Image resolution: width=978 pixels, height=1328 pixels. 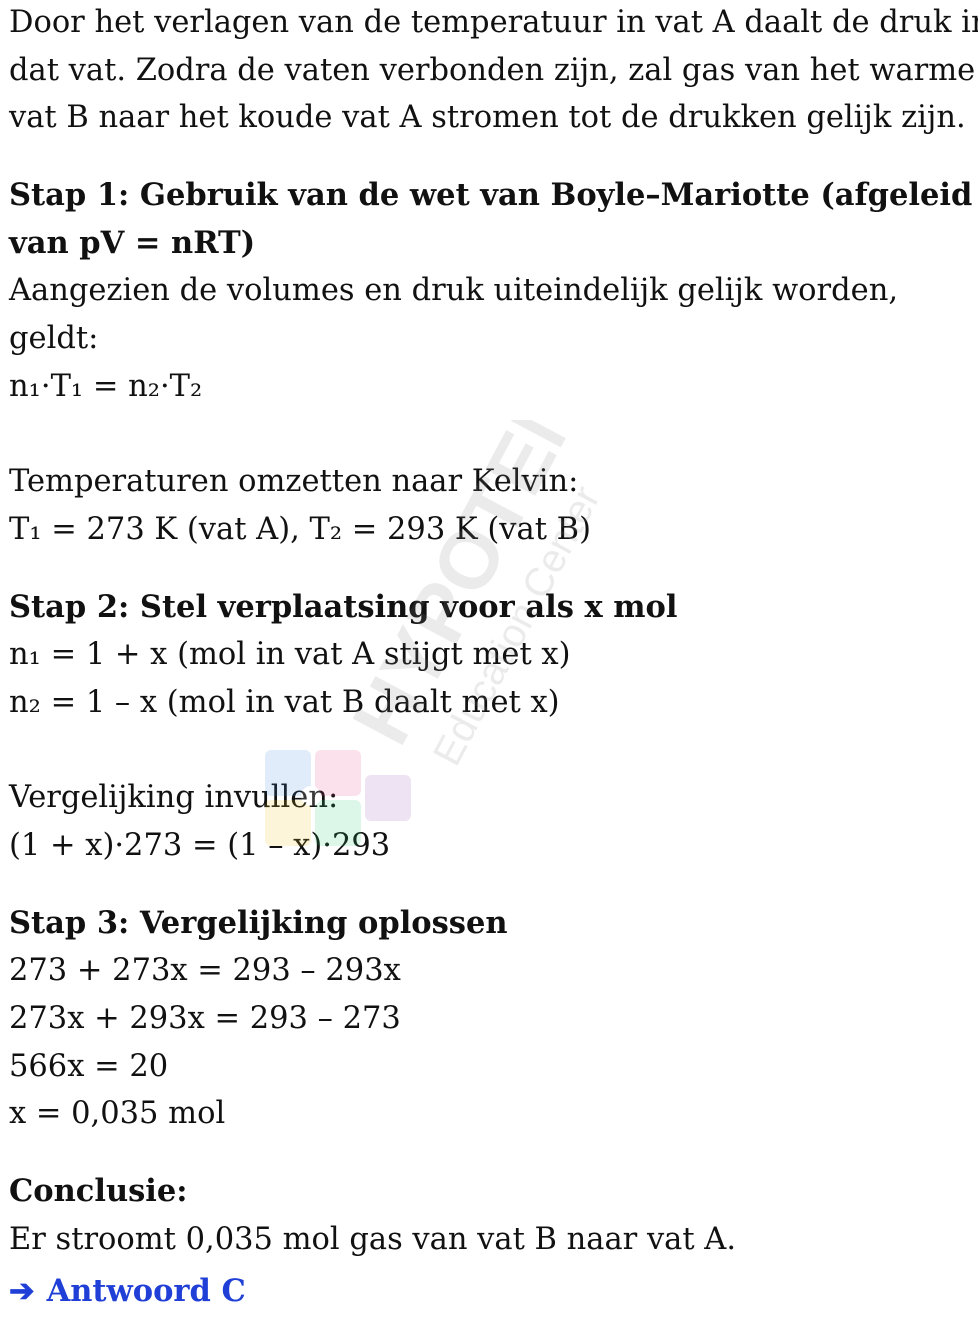 I want to click on step2-equation: (1 + x)·273 = (1 – x)·293, so click(x=200, y=845).